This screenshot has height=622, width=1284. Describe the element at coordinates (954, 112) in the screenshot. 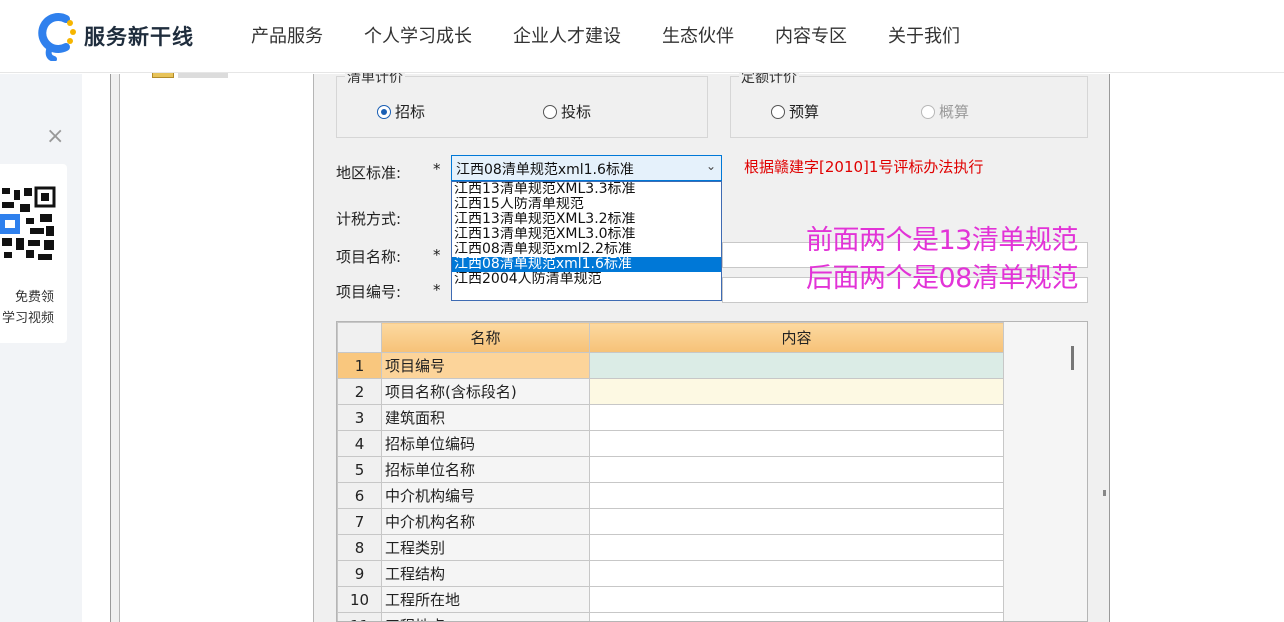

I see `radio-estimate-label: 概算` at that location.